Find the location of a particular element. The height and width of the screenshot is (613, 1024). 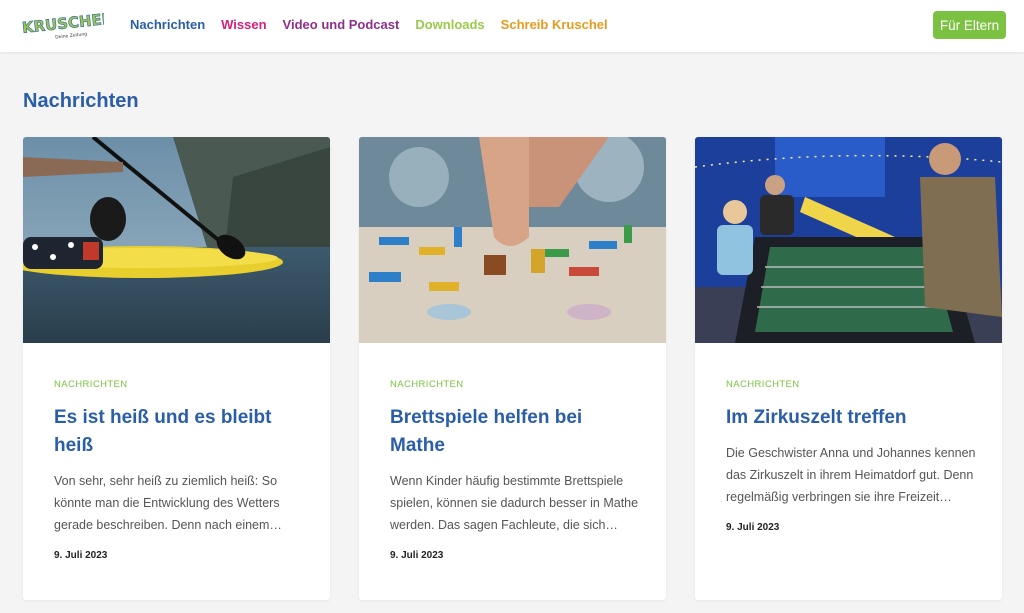

card-title: Im Zirkuszelt treffen is located at coordinates (851, 418).